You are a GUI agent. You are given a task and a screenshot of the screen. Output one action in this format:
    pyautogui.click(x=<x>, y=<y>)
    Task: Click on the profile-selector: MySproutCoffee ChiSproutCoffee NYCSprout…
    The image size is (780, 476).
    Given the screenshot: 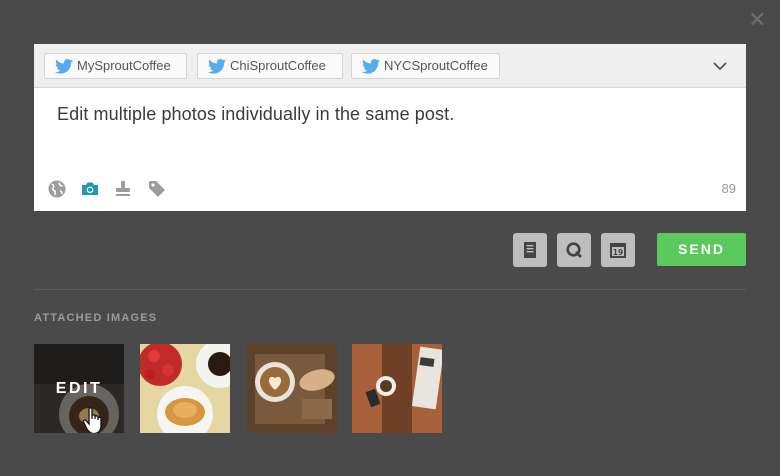 What is the action you would take?
    pyautogui.click(x=390, y=66)
    